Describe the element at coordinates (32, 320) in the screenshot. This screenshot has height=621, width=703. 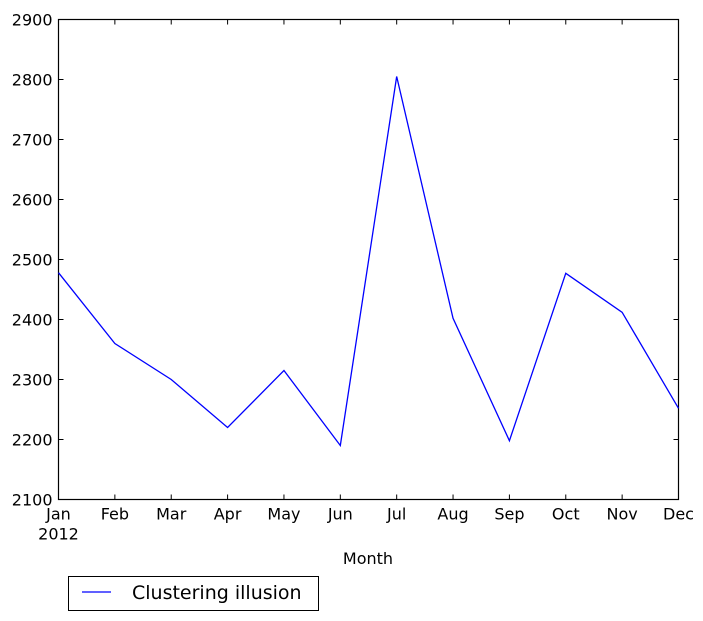
I see `y-tick-label: 2400` at that location.